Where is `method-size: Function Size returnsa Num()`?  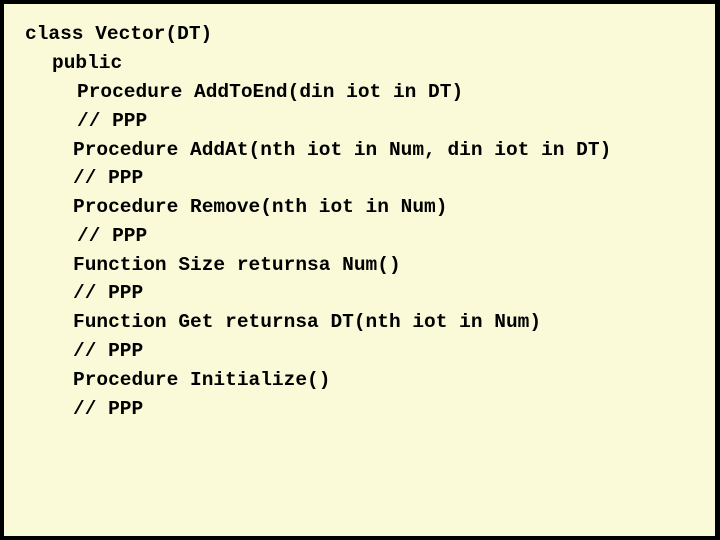
method-size: Function Size returnsa Num() is located at coordinates (237, 265).